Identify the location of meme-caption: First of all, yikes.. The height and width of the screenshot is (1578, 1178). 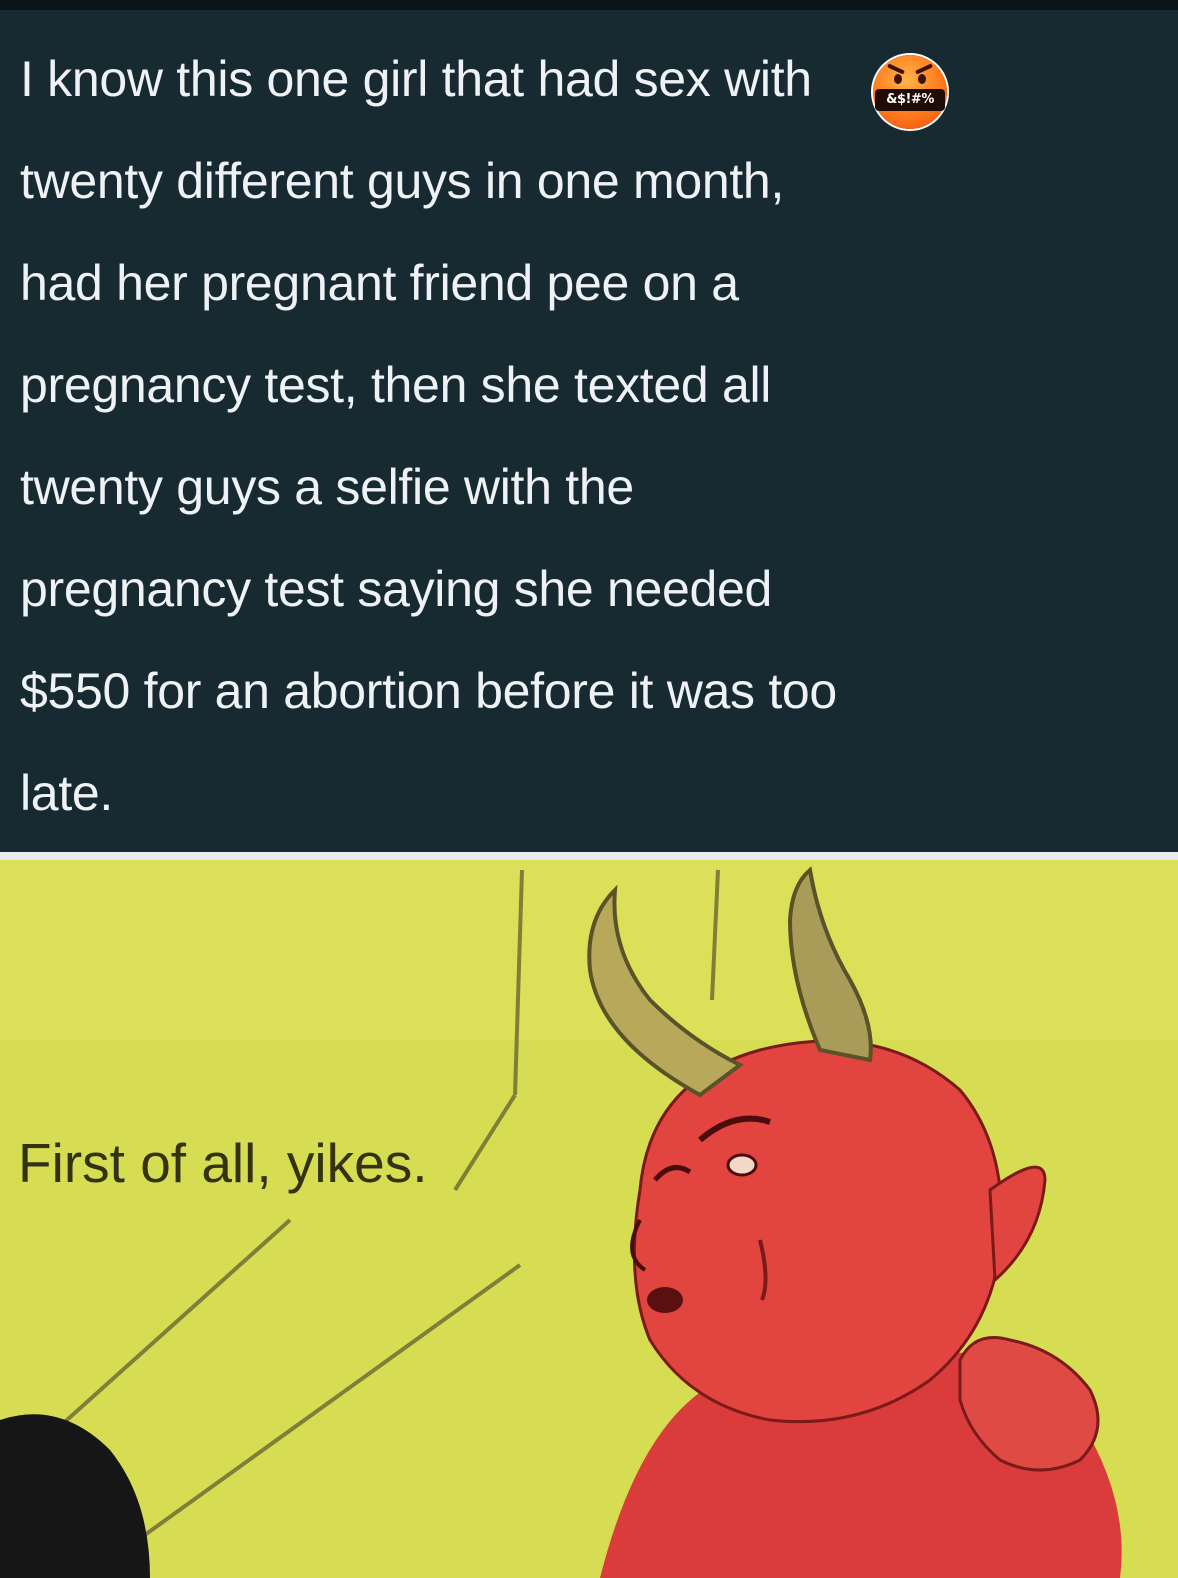
(223, 1163).